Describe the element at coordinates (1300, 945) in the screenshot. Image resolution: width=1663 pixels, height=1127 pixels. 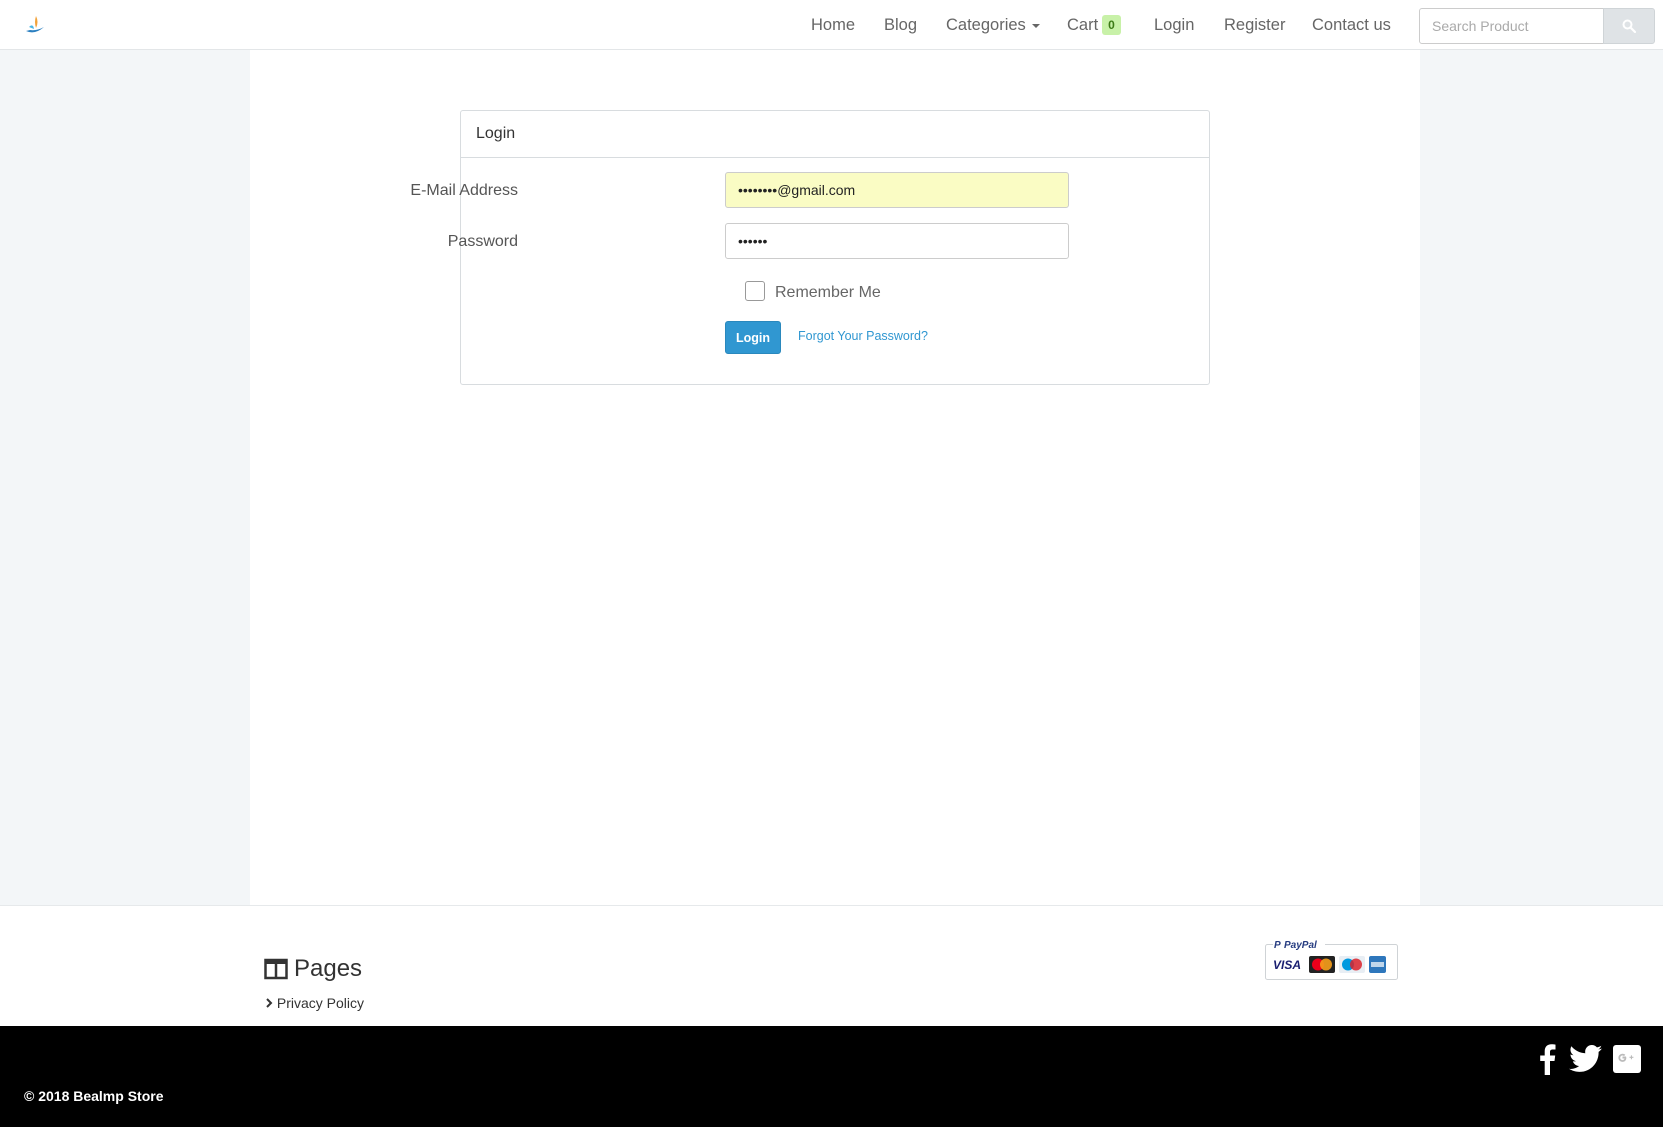
I see `svg-text: PayPal` at that location.